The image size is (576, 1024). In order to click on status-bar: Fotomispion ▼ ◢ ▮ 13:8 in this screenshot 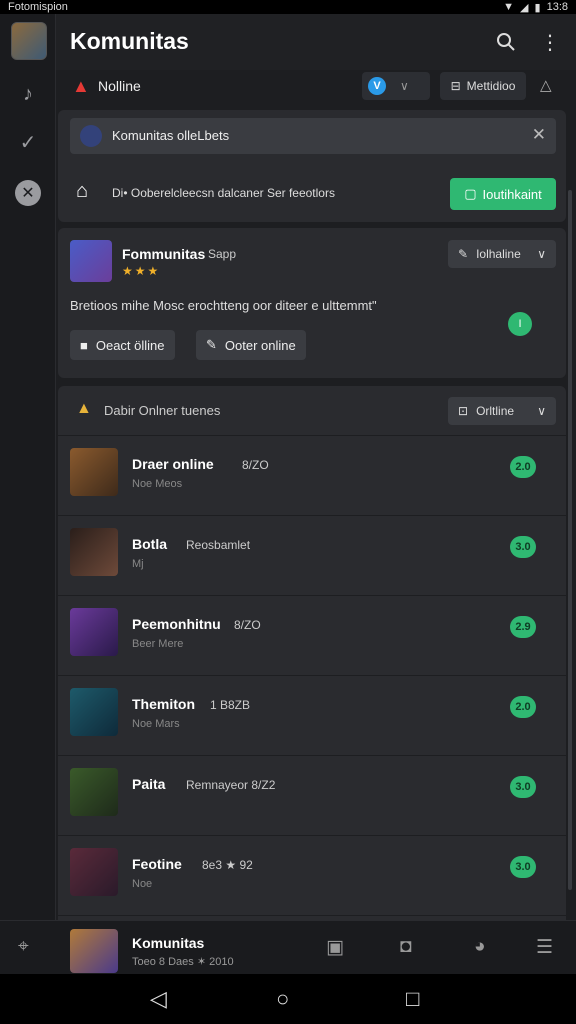, I will do `click(288, 7)`.